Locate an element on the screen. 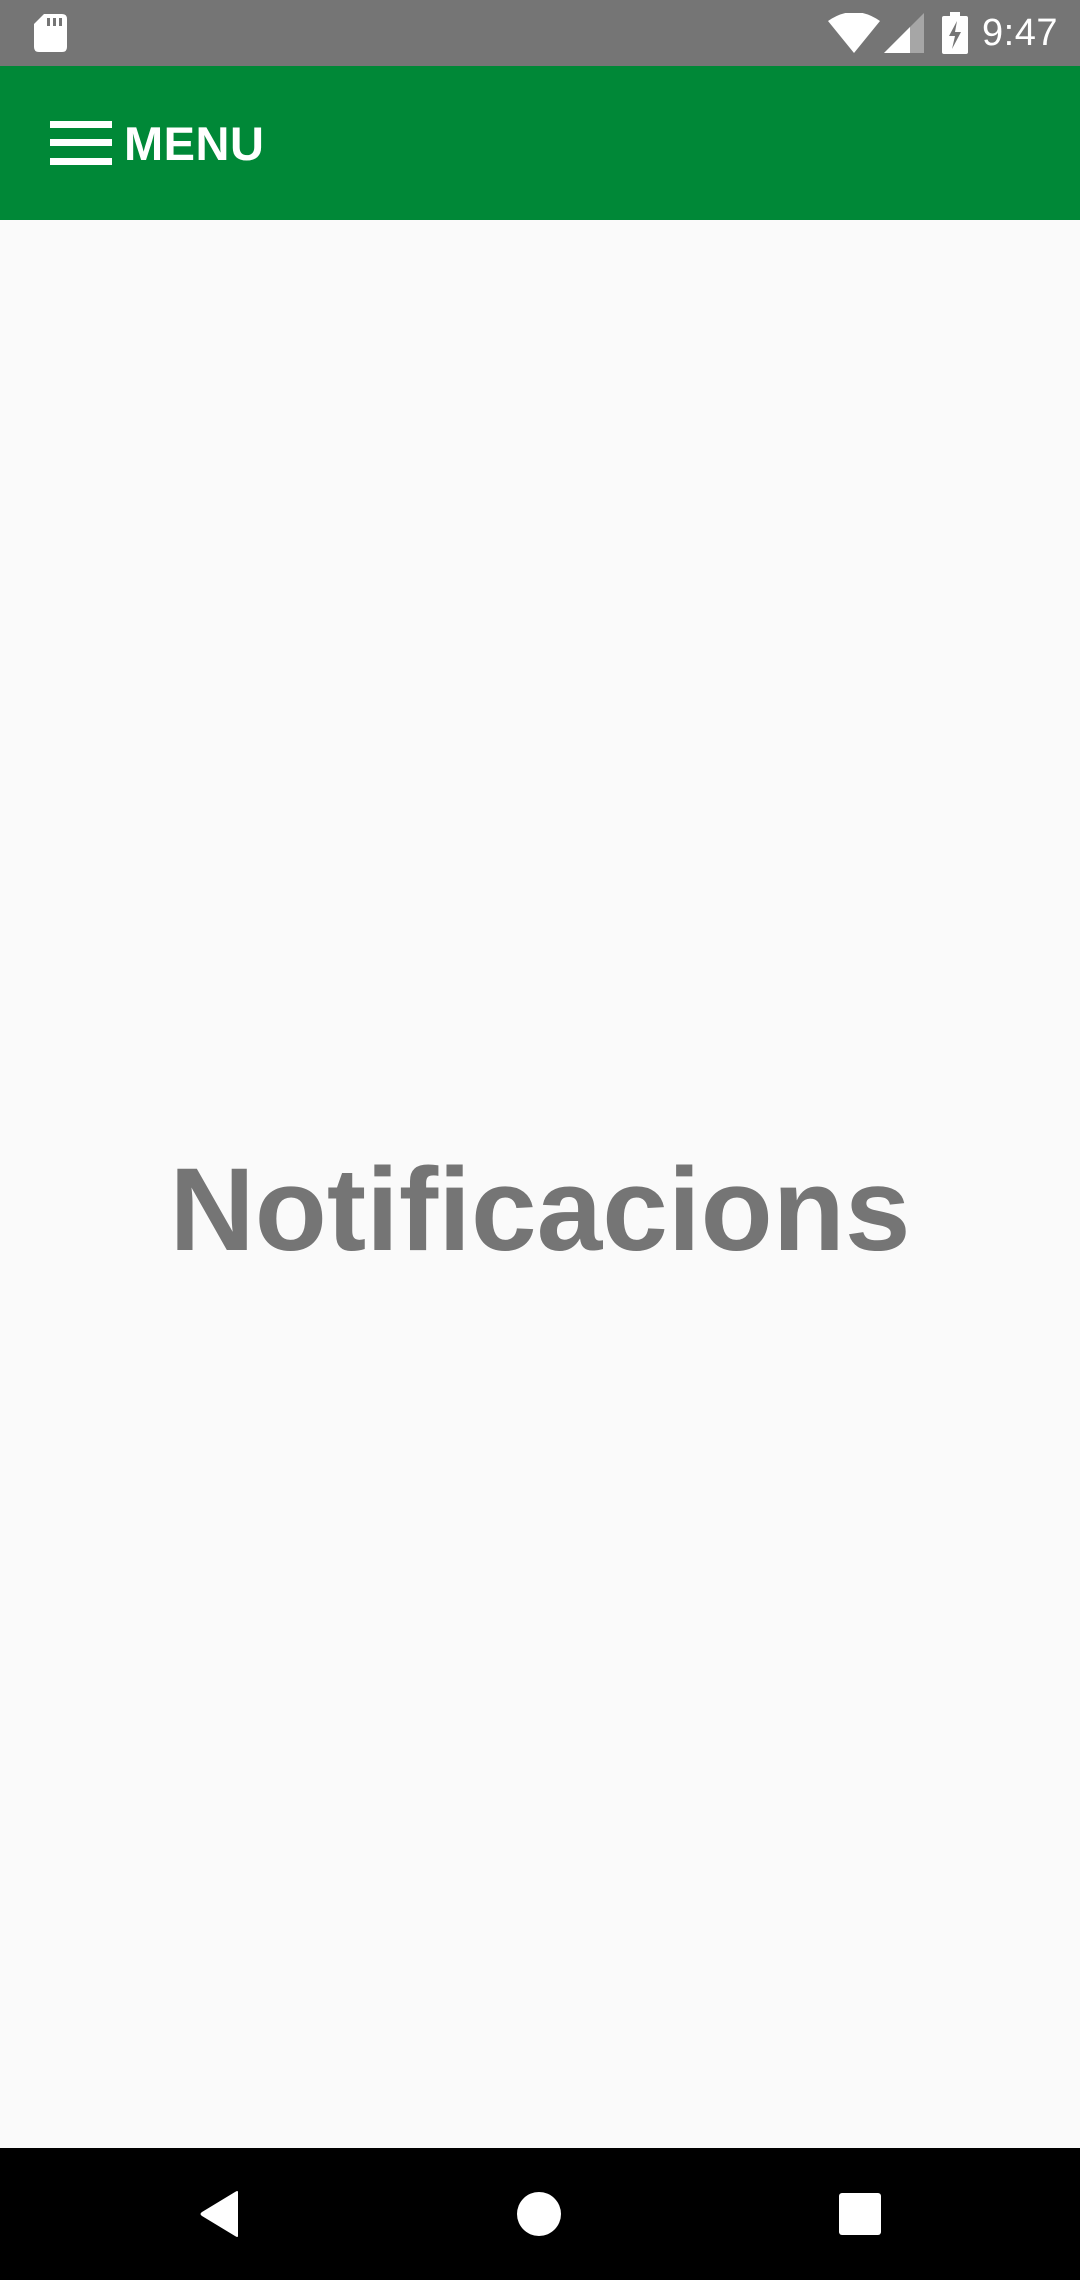  page-title: Notificacions is located at coordinates (540, 1210).